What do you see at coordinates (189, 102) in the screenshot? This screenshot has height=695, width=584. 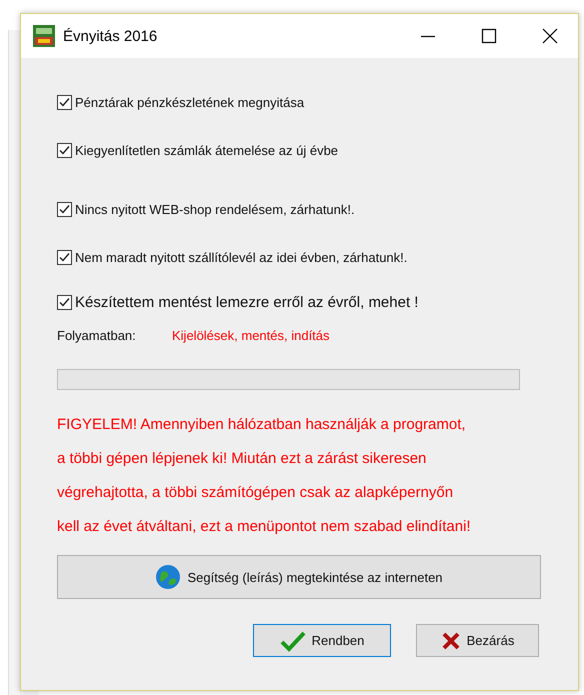 I see `checkbox-label: Pénztárak pénzkészletének megnyitása` at bounding box center [189, 102].